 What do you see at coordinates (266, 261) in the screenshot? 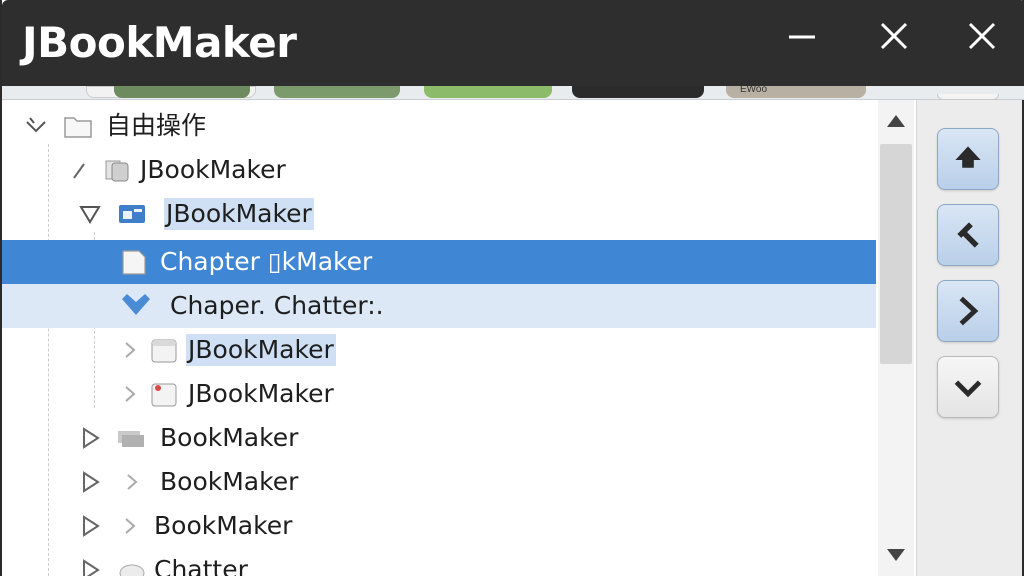
I see `tree-item-label: Chapter ▯kMaker` at bounding box center [266, 261].